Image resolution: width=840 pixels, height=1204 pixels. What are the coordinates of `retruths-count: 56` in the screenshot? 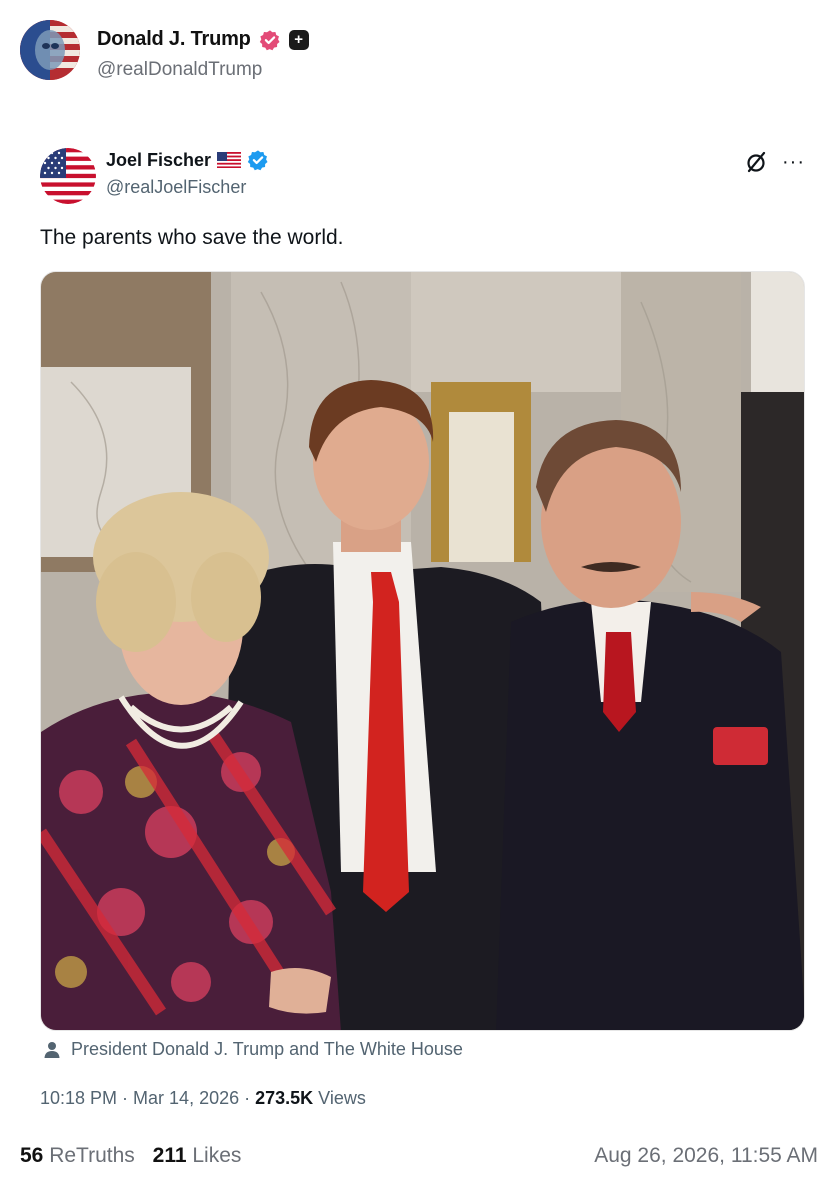 It's located at (32, 1155).